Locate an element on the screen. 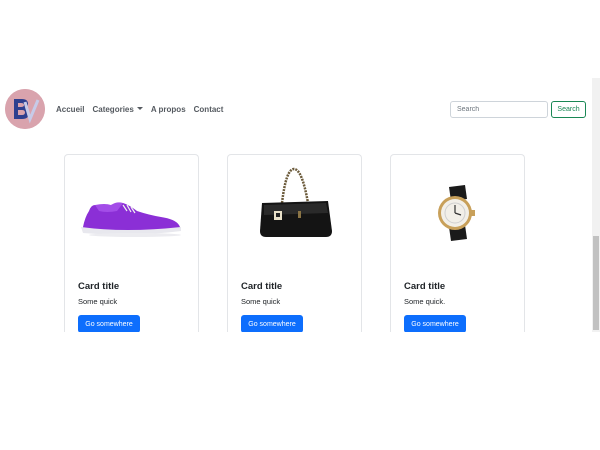 The image size is (600, 450). nav-link-contact: Contact is located at coordinates (209, 110).